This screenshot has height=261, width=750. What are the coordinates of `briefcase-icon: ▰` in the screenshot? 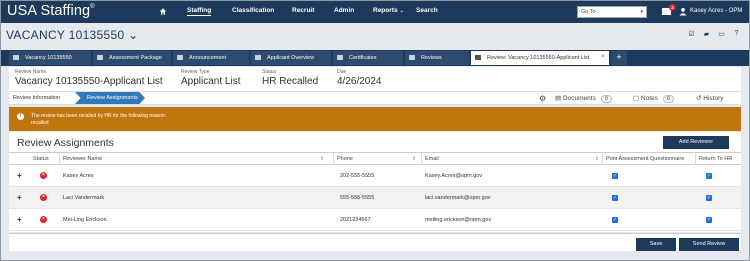 It's located at (706, 34).